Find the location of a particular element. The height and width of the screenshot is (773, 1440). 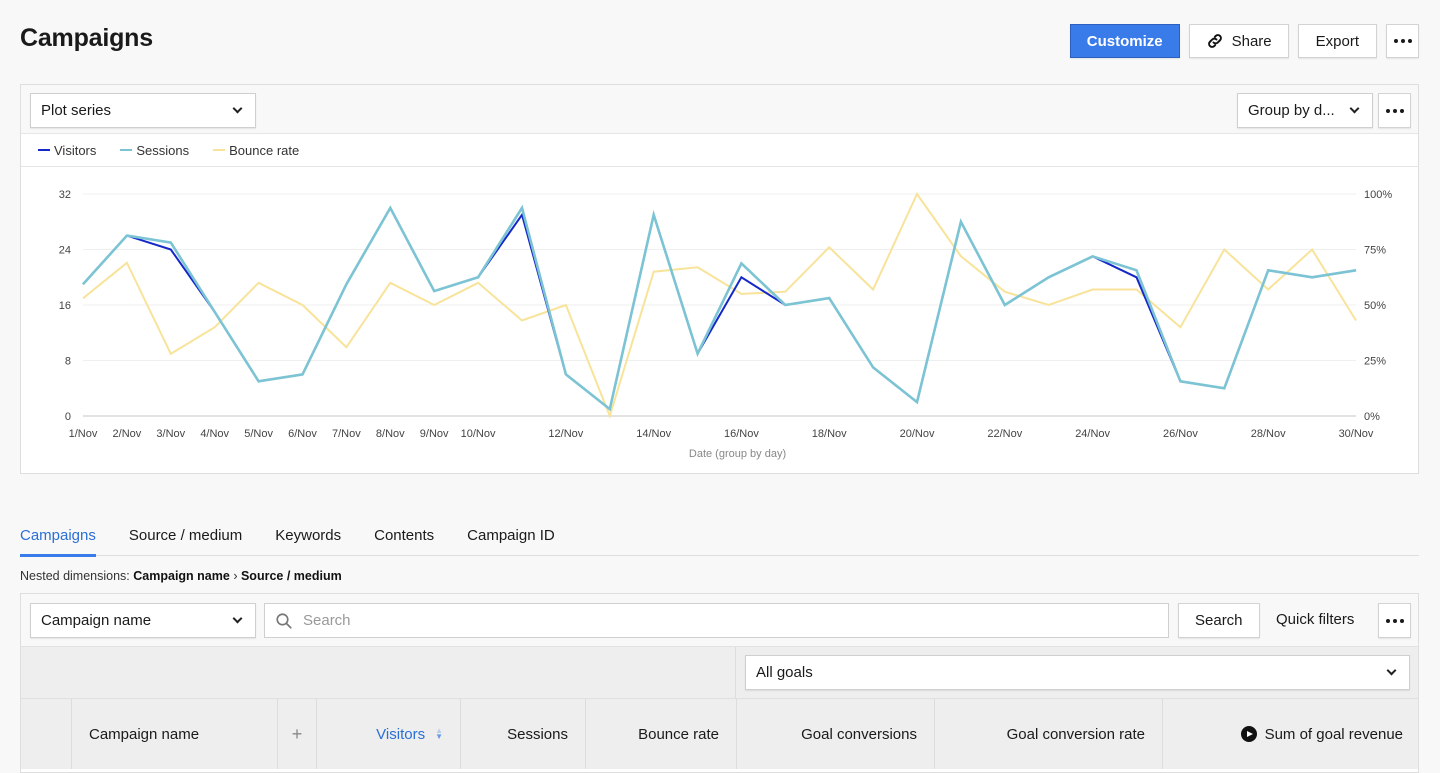

chart-more-button is located at coordinates (1394, 110).